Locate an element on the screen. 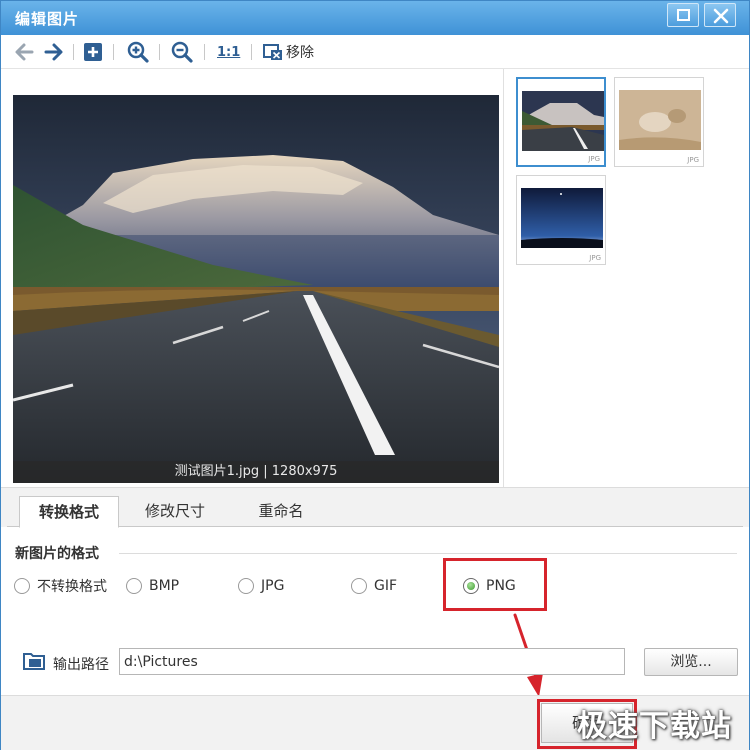 This screenshot has height=750, width=750. tab-rename: 重命名 is located at coordinates (281, 512).